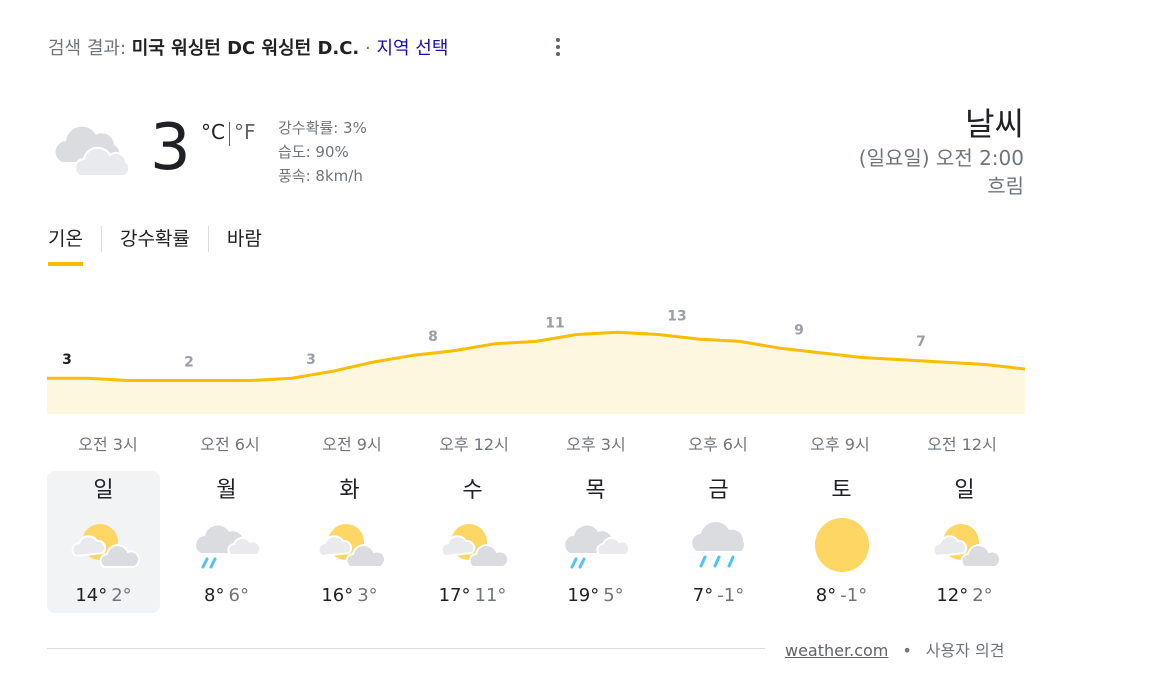 The image size is (1152, 677). I want to click on hour-label: 오후 3시, so click(596, 444).